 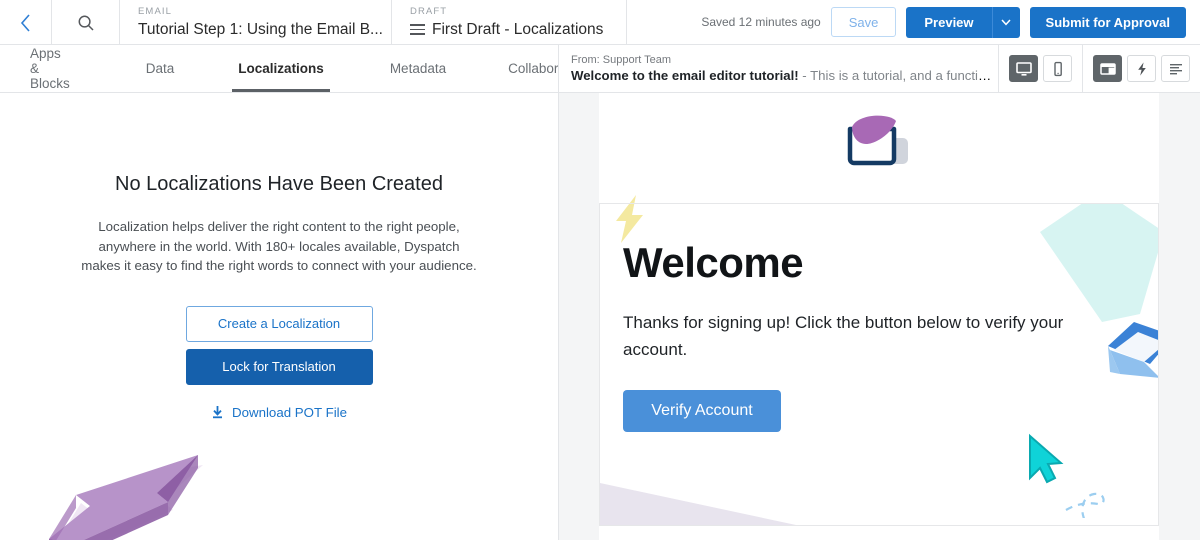 I want to click on search-icon, so click(x=86, y=23).